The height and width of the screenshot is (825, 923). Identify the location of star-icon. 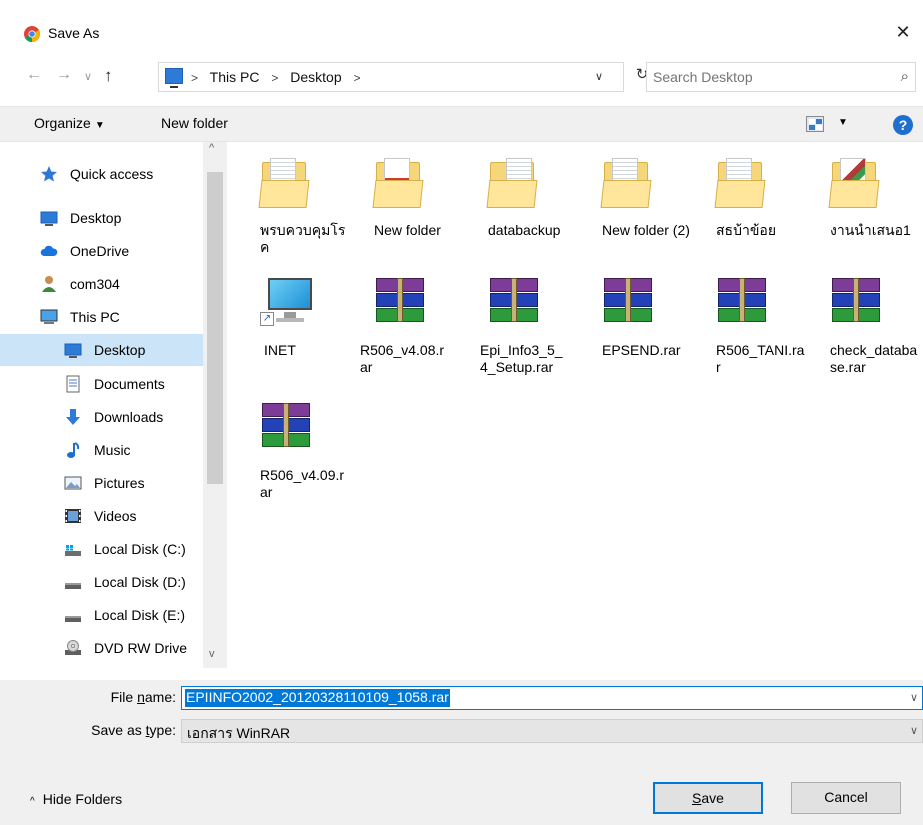
(49, 174).